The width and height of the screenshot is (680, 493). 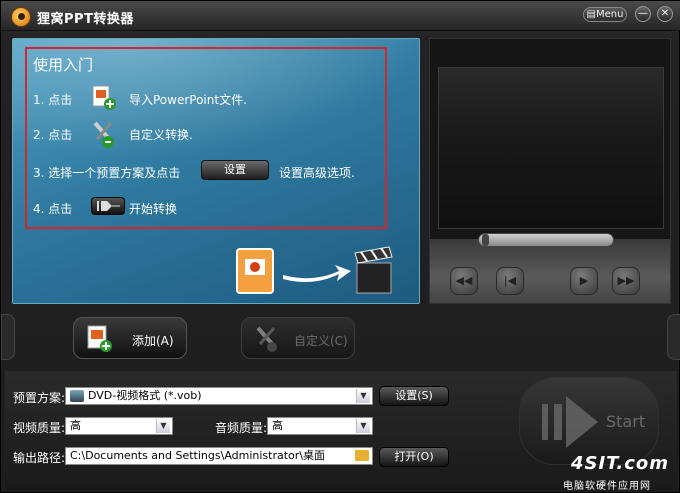 I want to click on conversion-flow-art, so click(x=314, y=270).